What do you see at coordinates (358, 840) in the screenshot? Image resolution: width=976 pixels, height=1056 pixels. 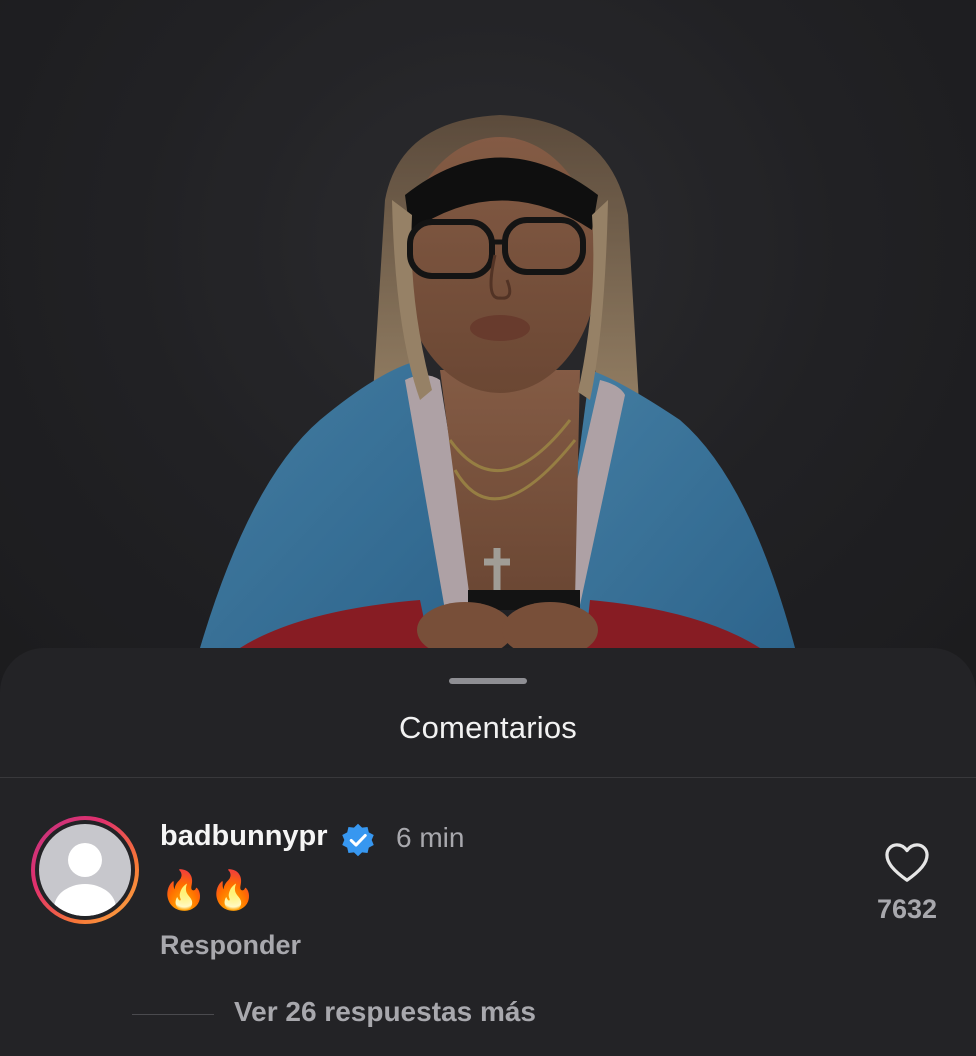 I see `verified-badge-icon` at bounding box center [358, 840].